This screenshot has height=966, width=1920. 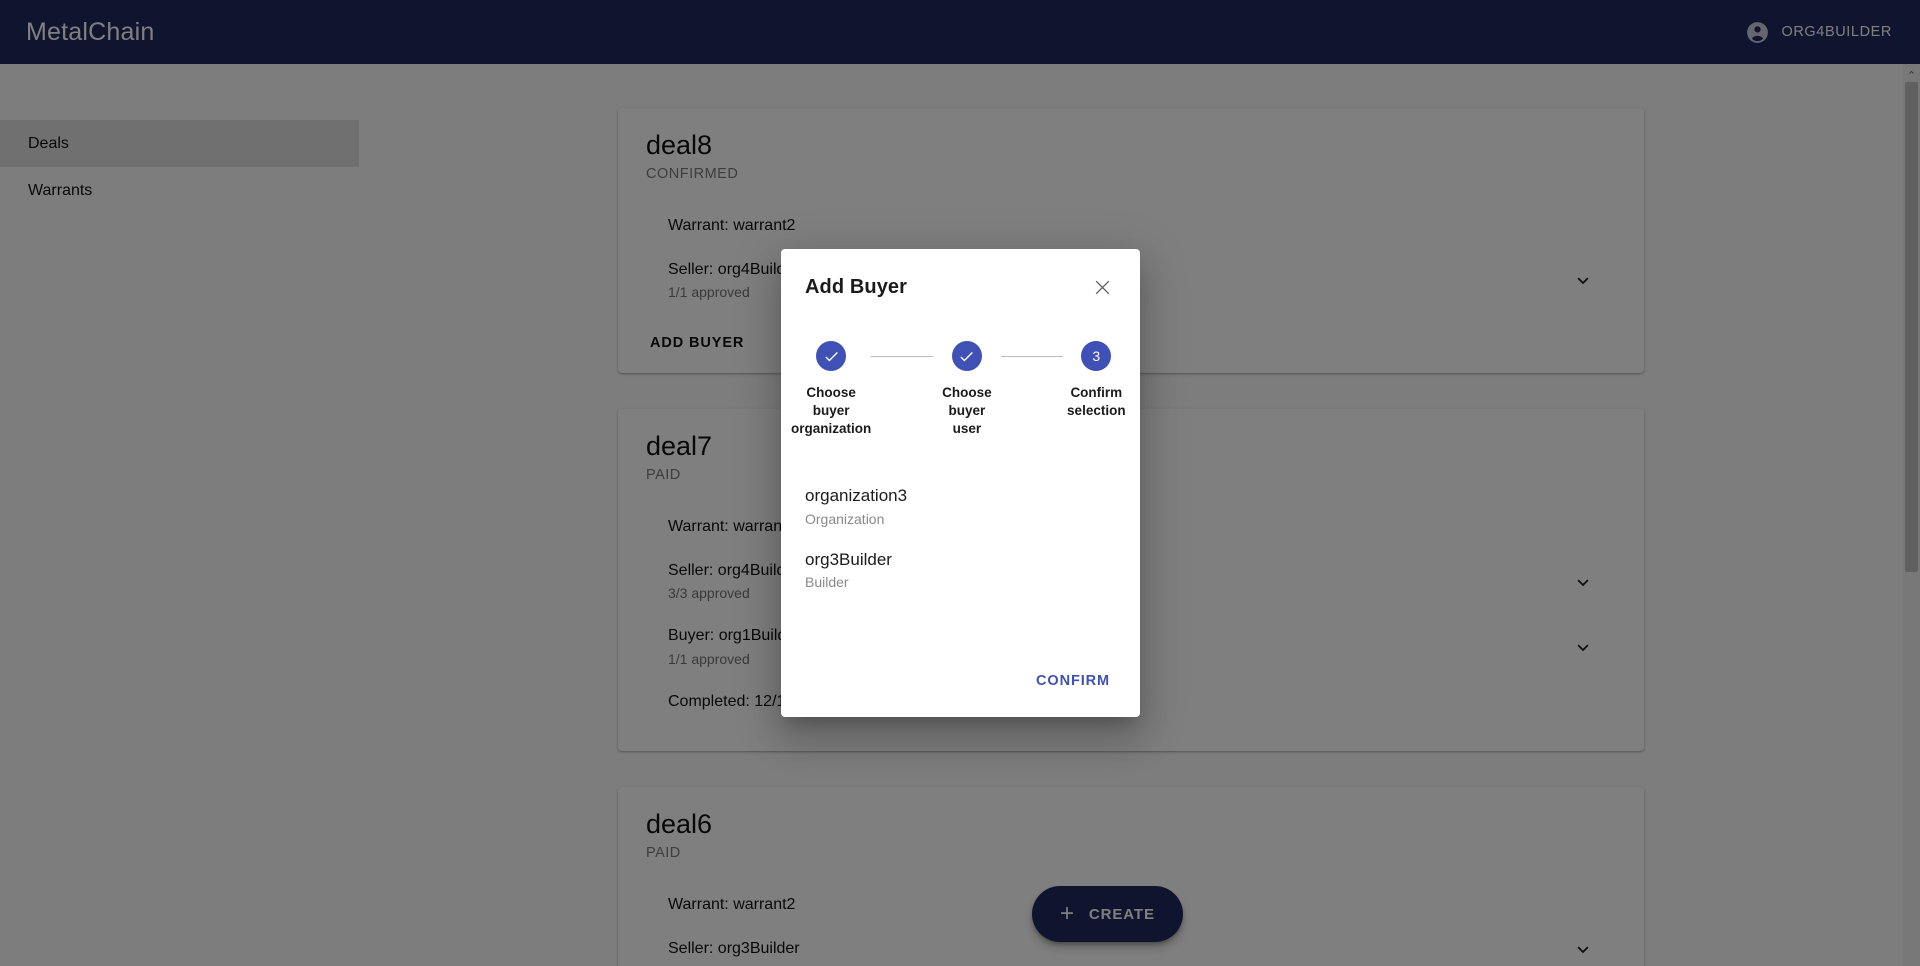 What do you see at coordinates (960, 574) in the screenshot?
I see `list-item: org3Builder Builder` at bounding box center [960, 574].